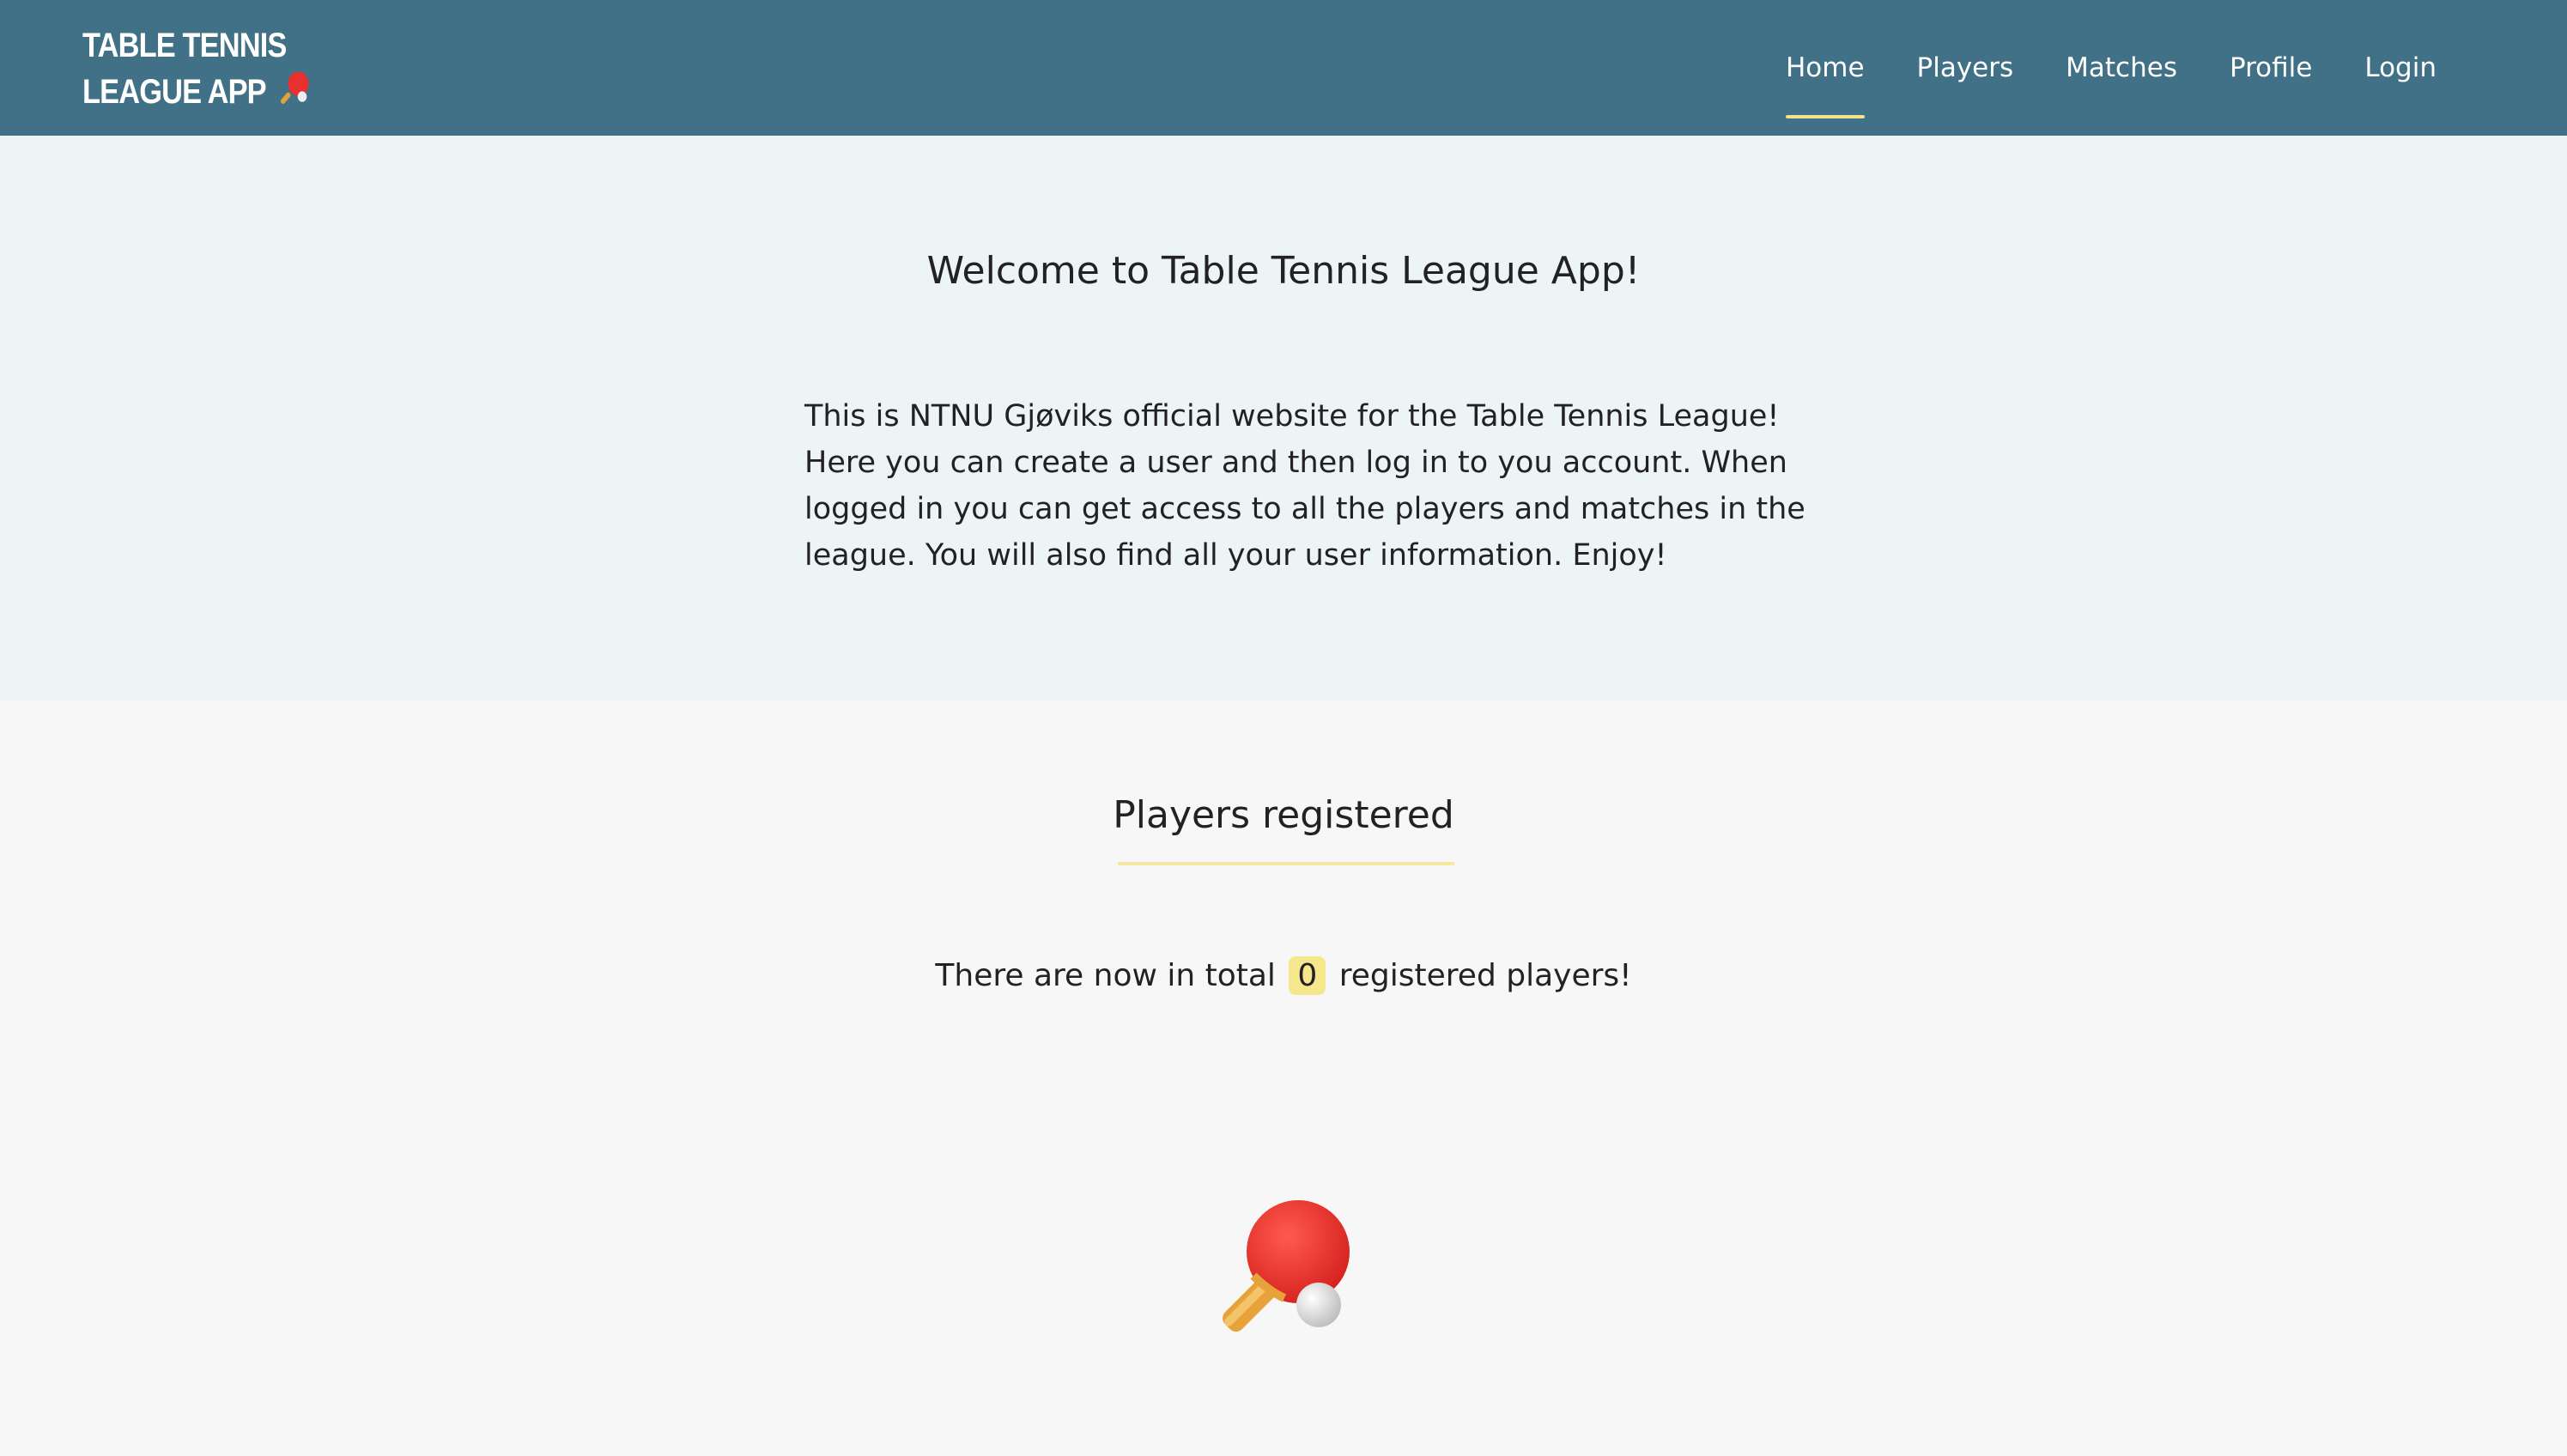 The width and height of the screenshot is (2567, 1456). What do you see at coordinates (185, 46) in the screenshot?
I see `brand-line-1: TABLE TENNIS` at bounding box center [185, 46].